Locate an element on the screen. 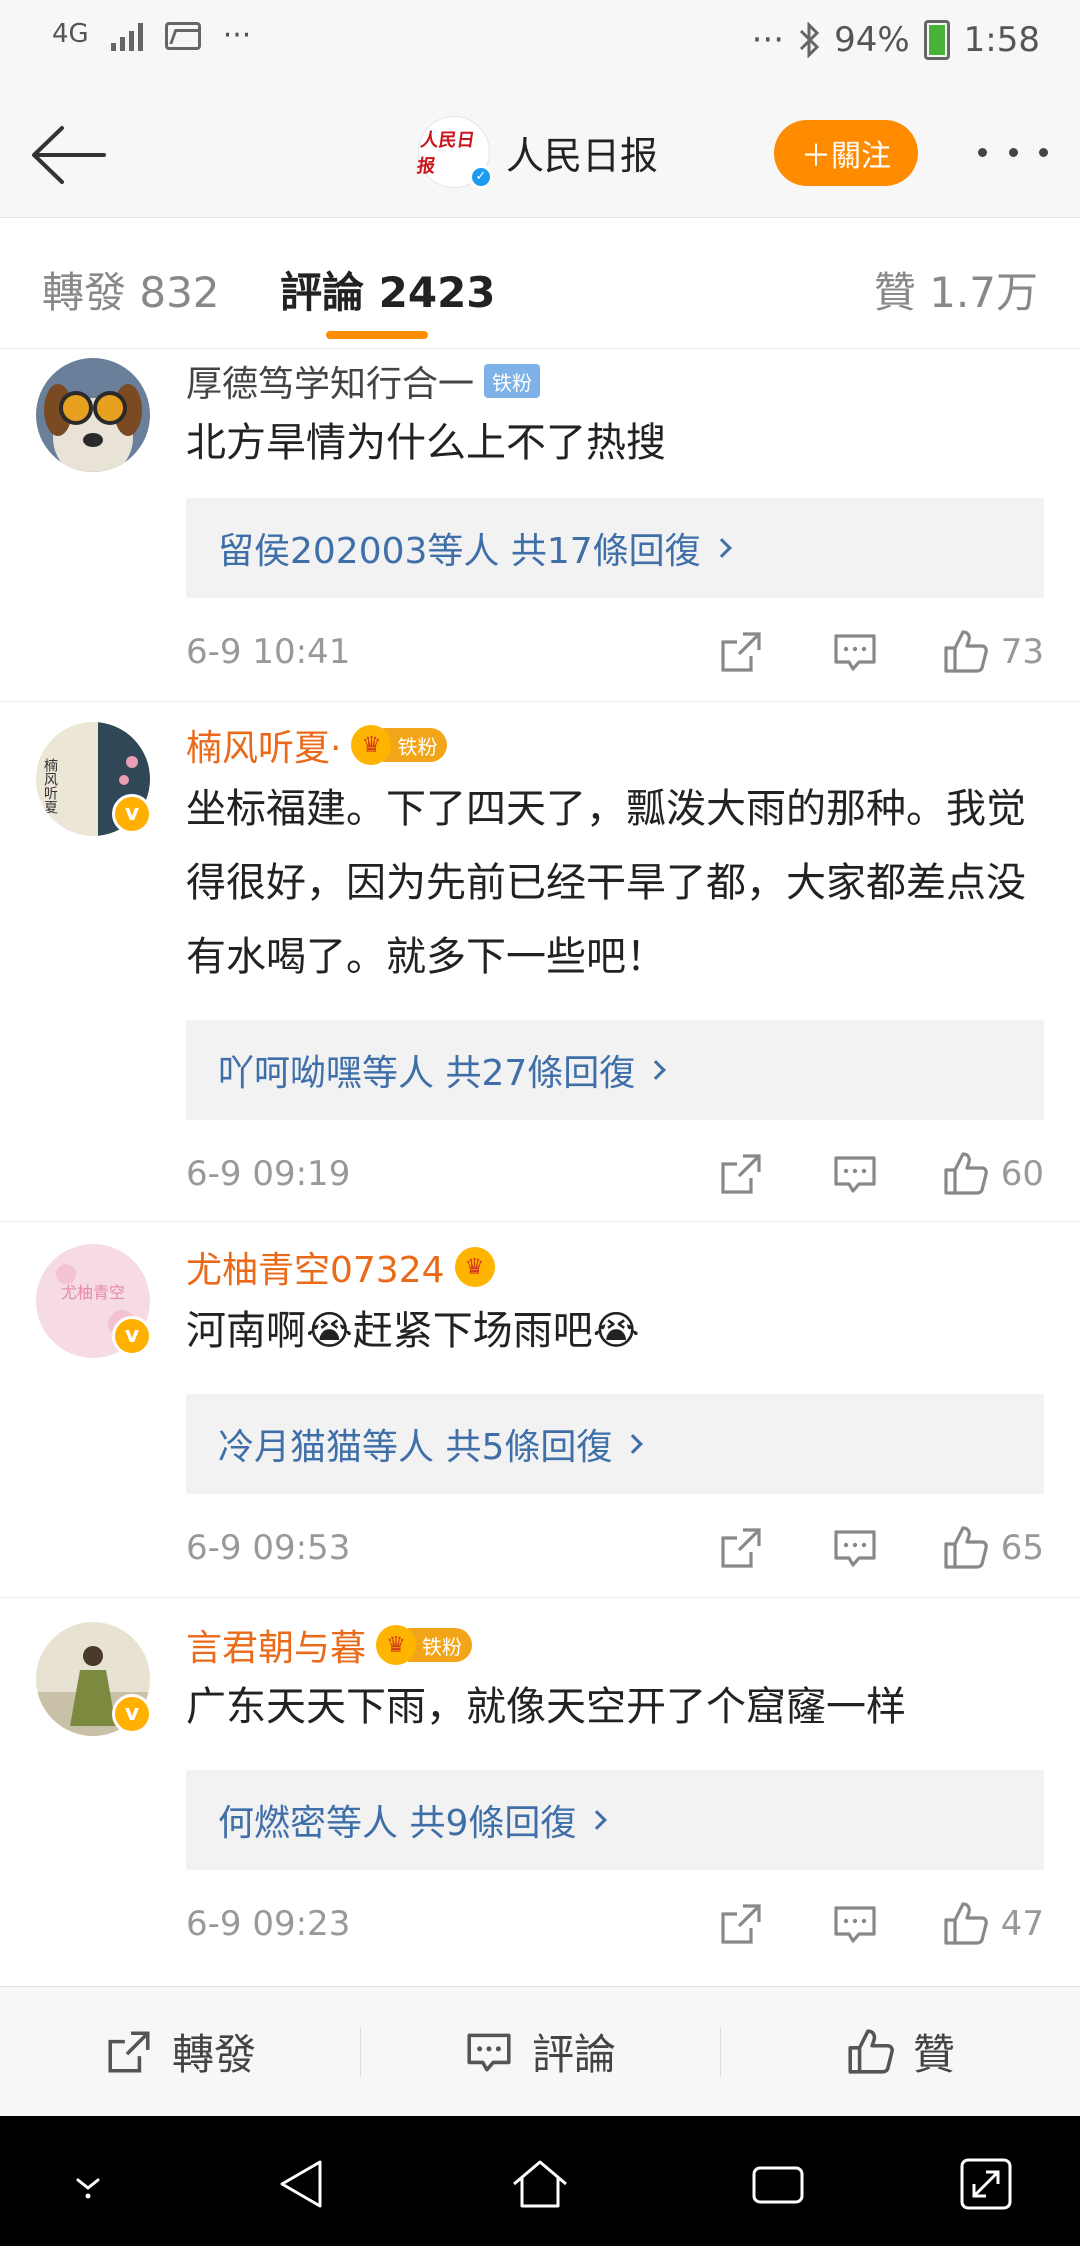 Image resolution: width=1080 pixels, height=2246 pixels. username-row: 厚德笃学知行合一 铁粉 is located at coordinates (363, 381).